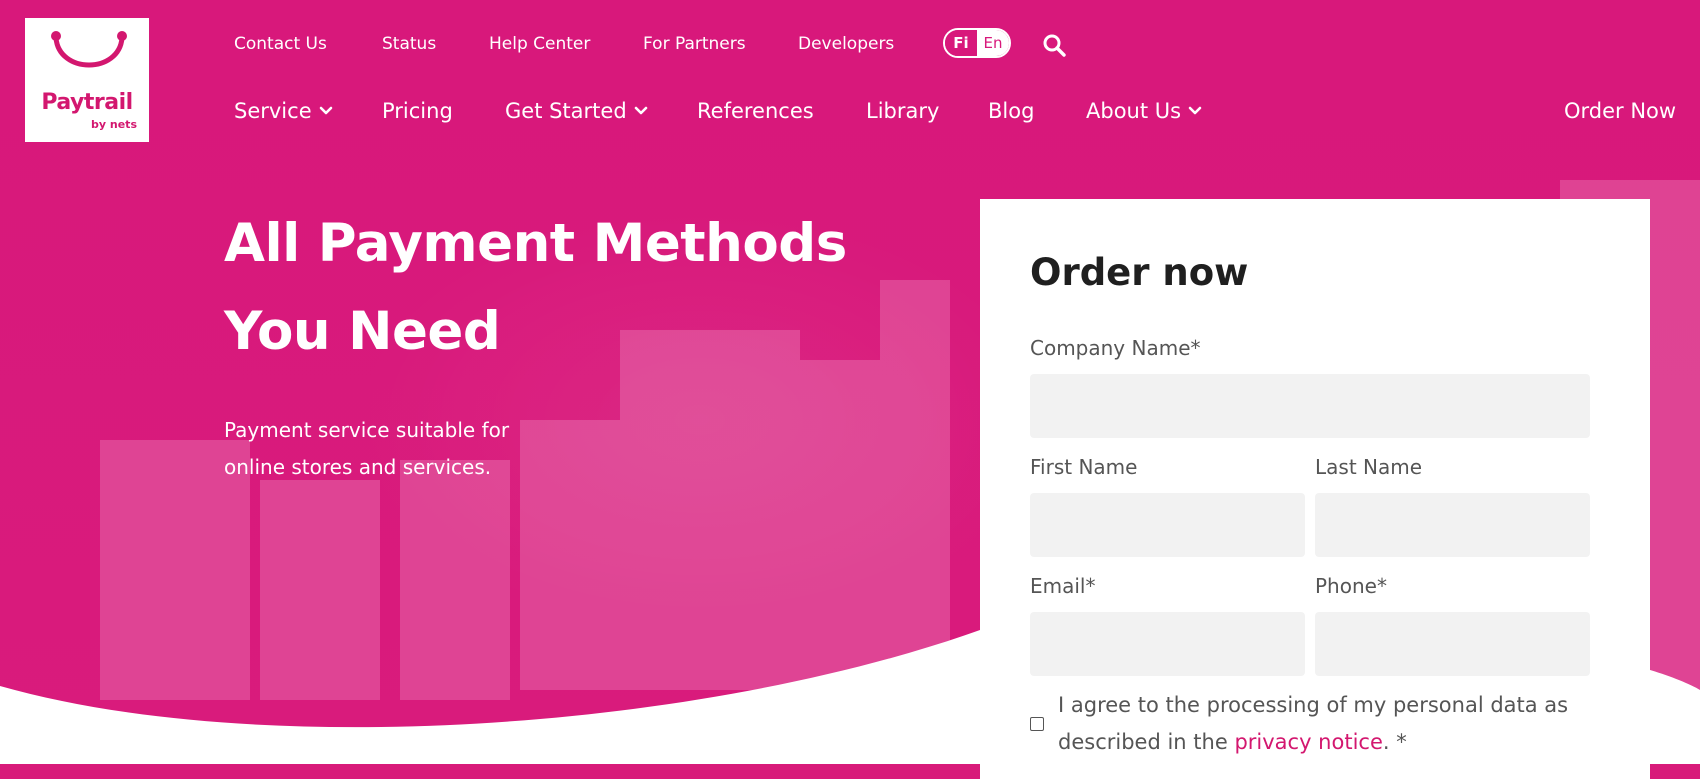  Describe the element at coordinates (358, 467) in the screenshot. I see `hero-subtitle-line-2: online stores and services.` at that location.